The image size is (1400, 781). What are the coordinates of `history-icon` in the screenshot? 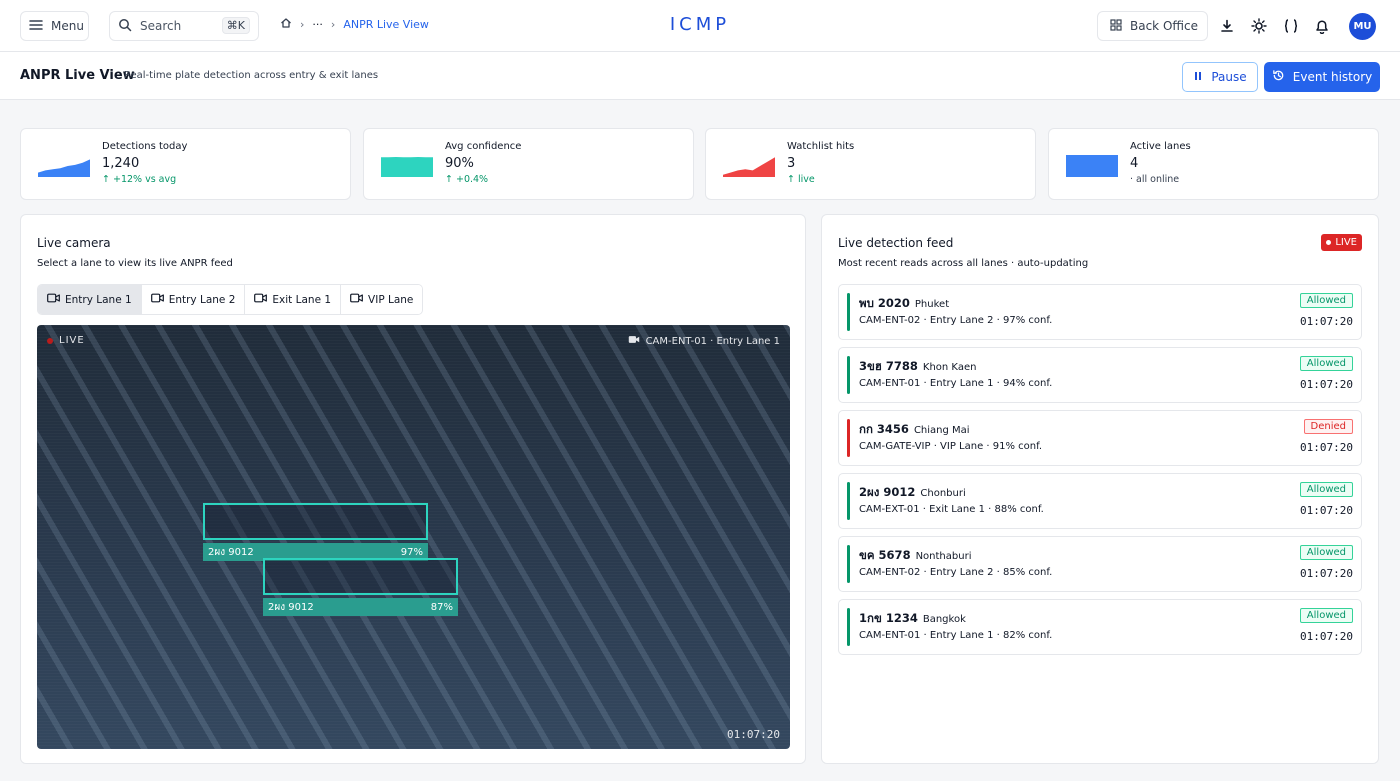 It's located at (1278, 77).